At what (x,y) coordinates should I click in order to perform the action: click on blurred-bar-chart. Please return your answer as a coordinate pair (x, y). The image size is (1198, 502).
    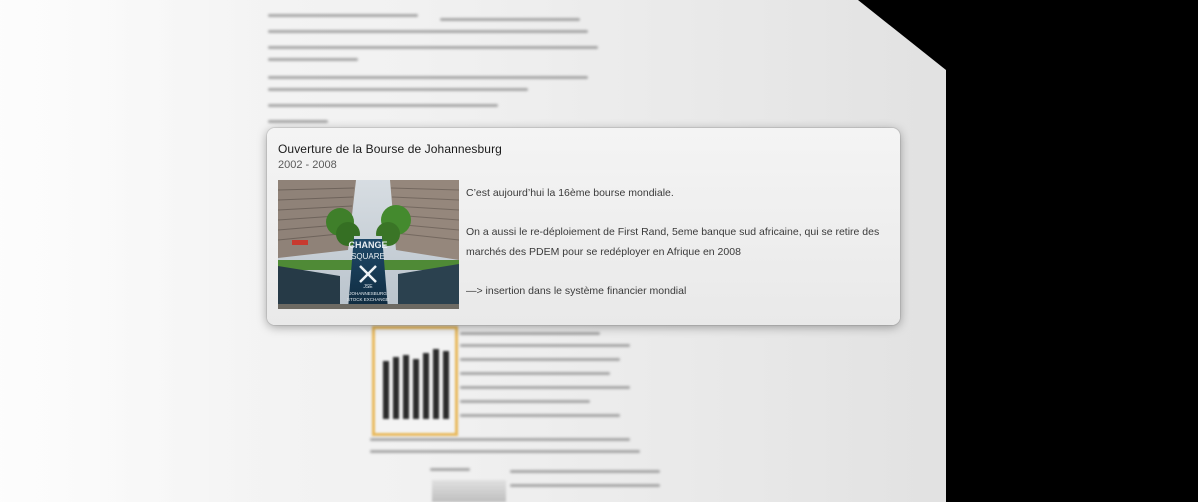
    Looking at the image, I should click on (415, 381).